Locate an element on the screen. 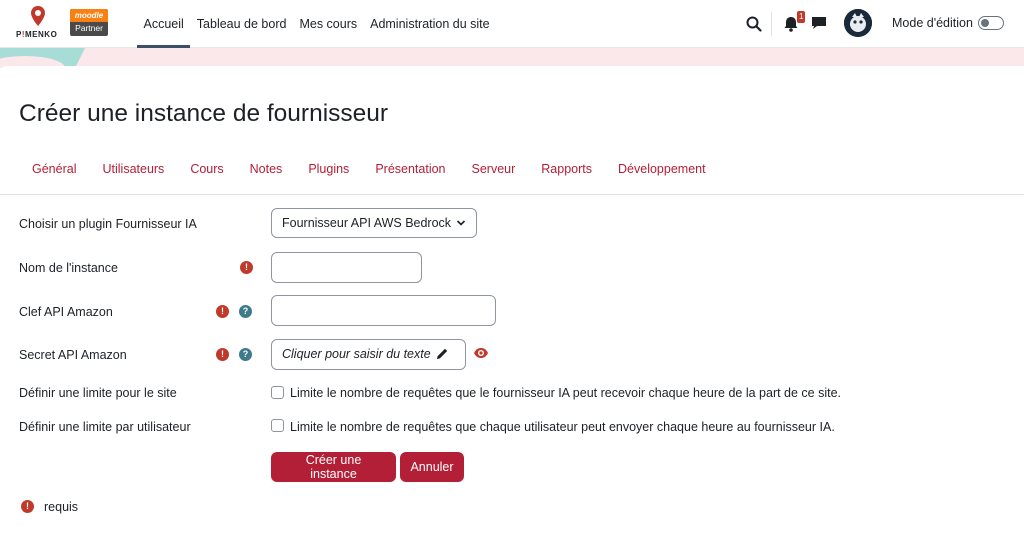 The width and height of the screenshot is (1024, 558). api-key-input is located at coordinates (383, 310).